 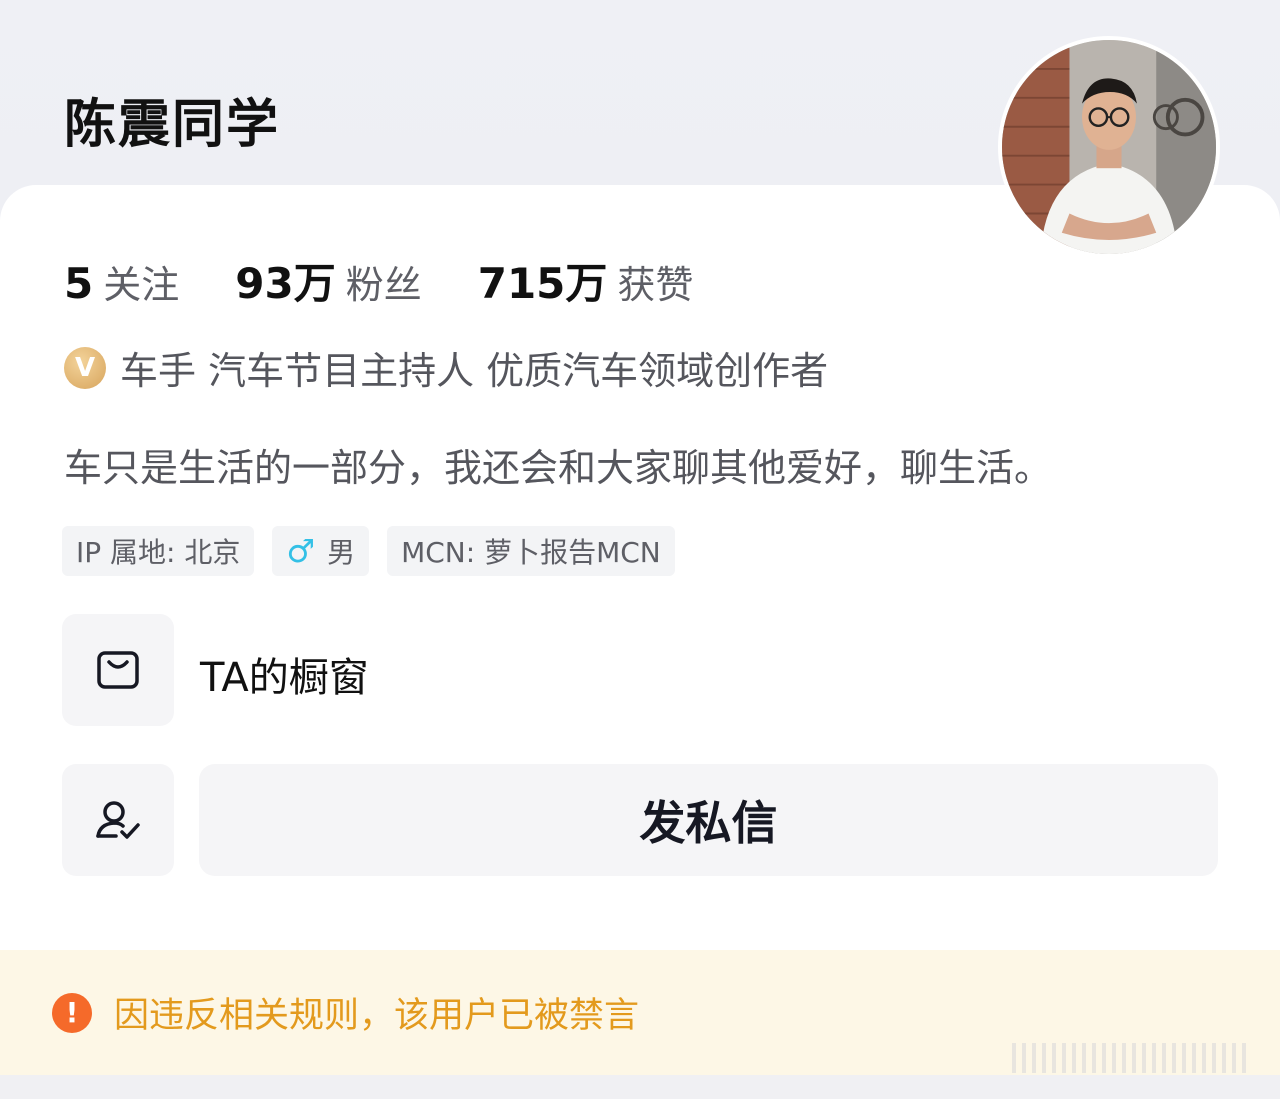 What do you see at coordinates (640, 1087) in the screenshot?
I see `bottom-strip` at bounding box center [640, 1087].